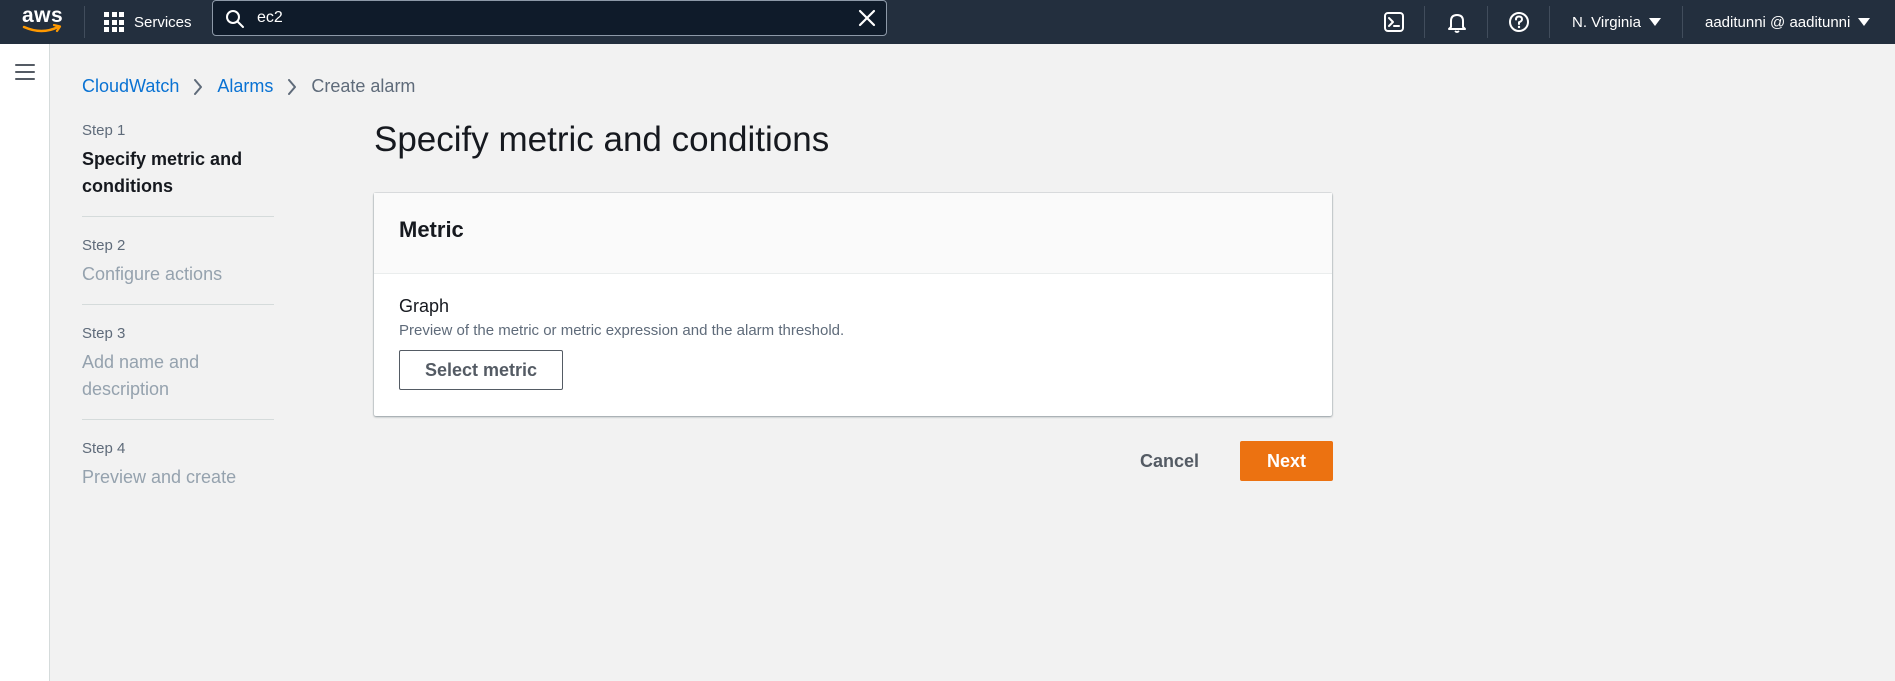 The width and height of the screenshot is (1895, 681). I want to click on step-title: Specify metric and conditions, so click(162, 172).